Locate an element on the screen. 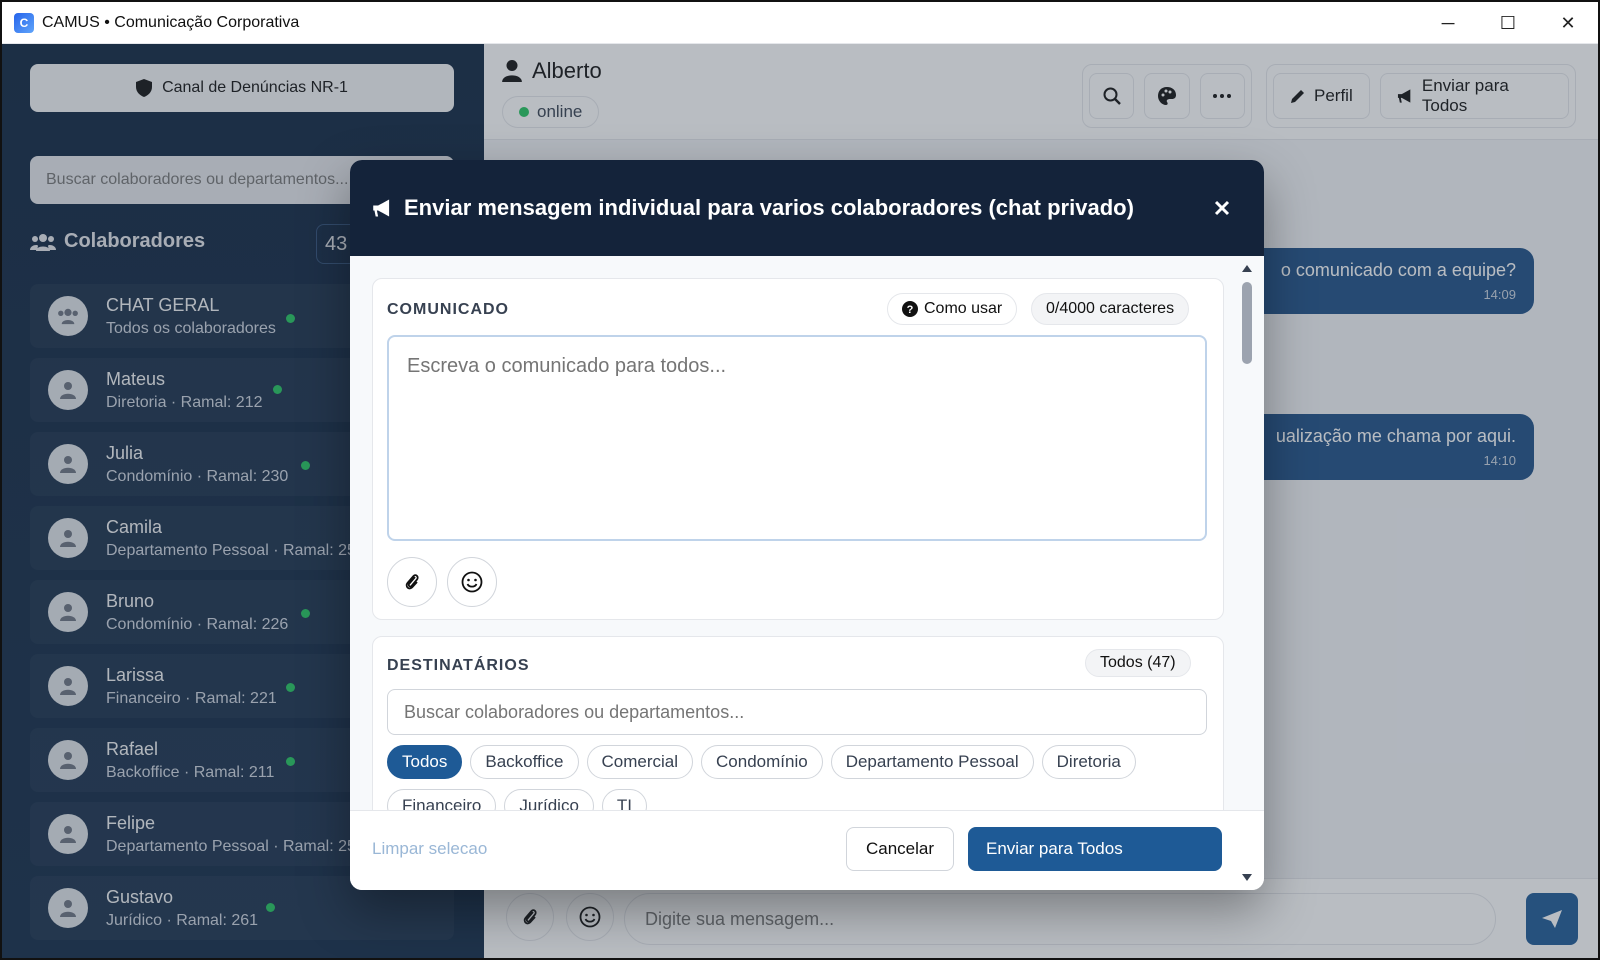 This screenshot has height=960, width=1600. close-icon is located at coordinates (1222, 208).